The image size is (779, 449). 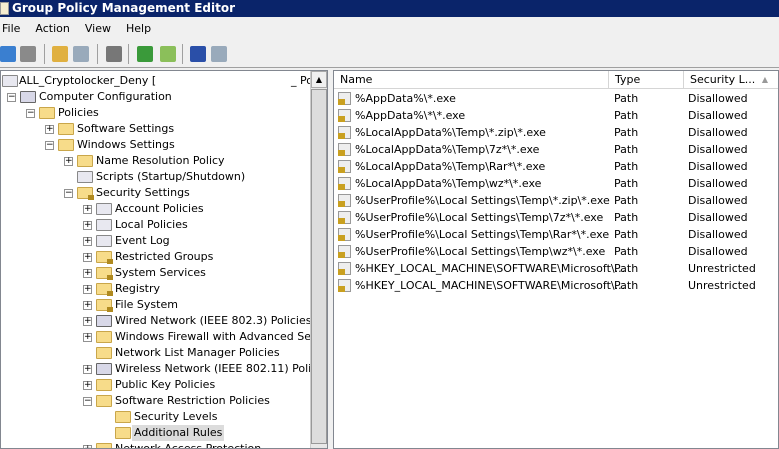 What do you see at coordinates (156, 417) in the screenshot?
I see `tree-item: Security Levels` at bounding box center [156, 417].